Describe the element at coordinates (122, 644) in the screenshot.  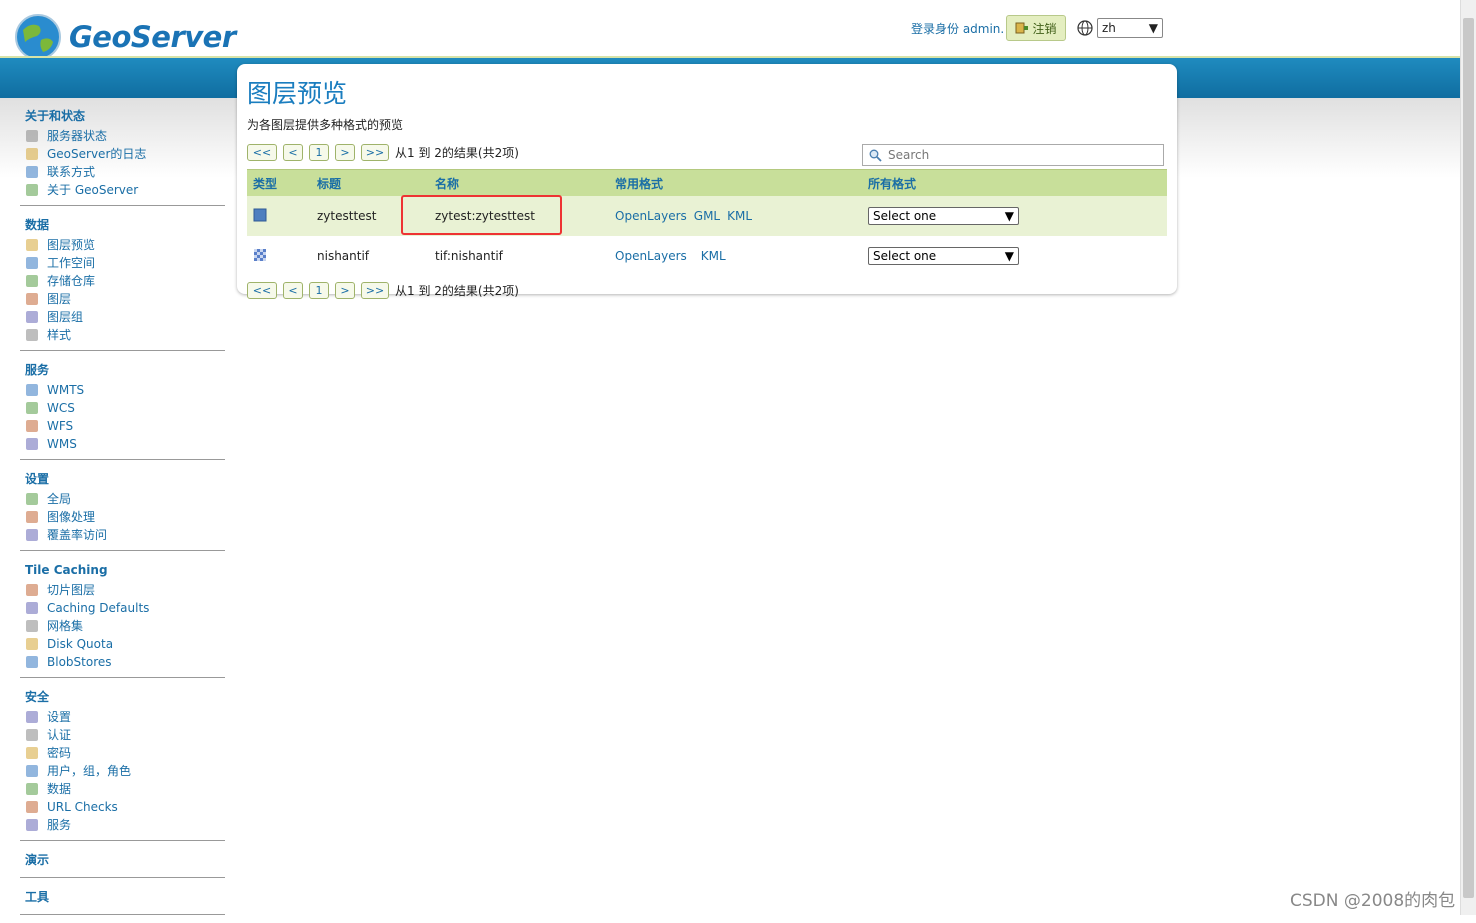
I see `sidebar-item: Disk Quota` at that location.